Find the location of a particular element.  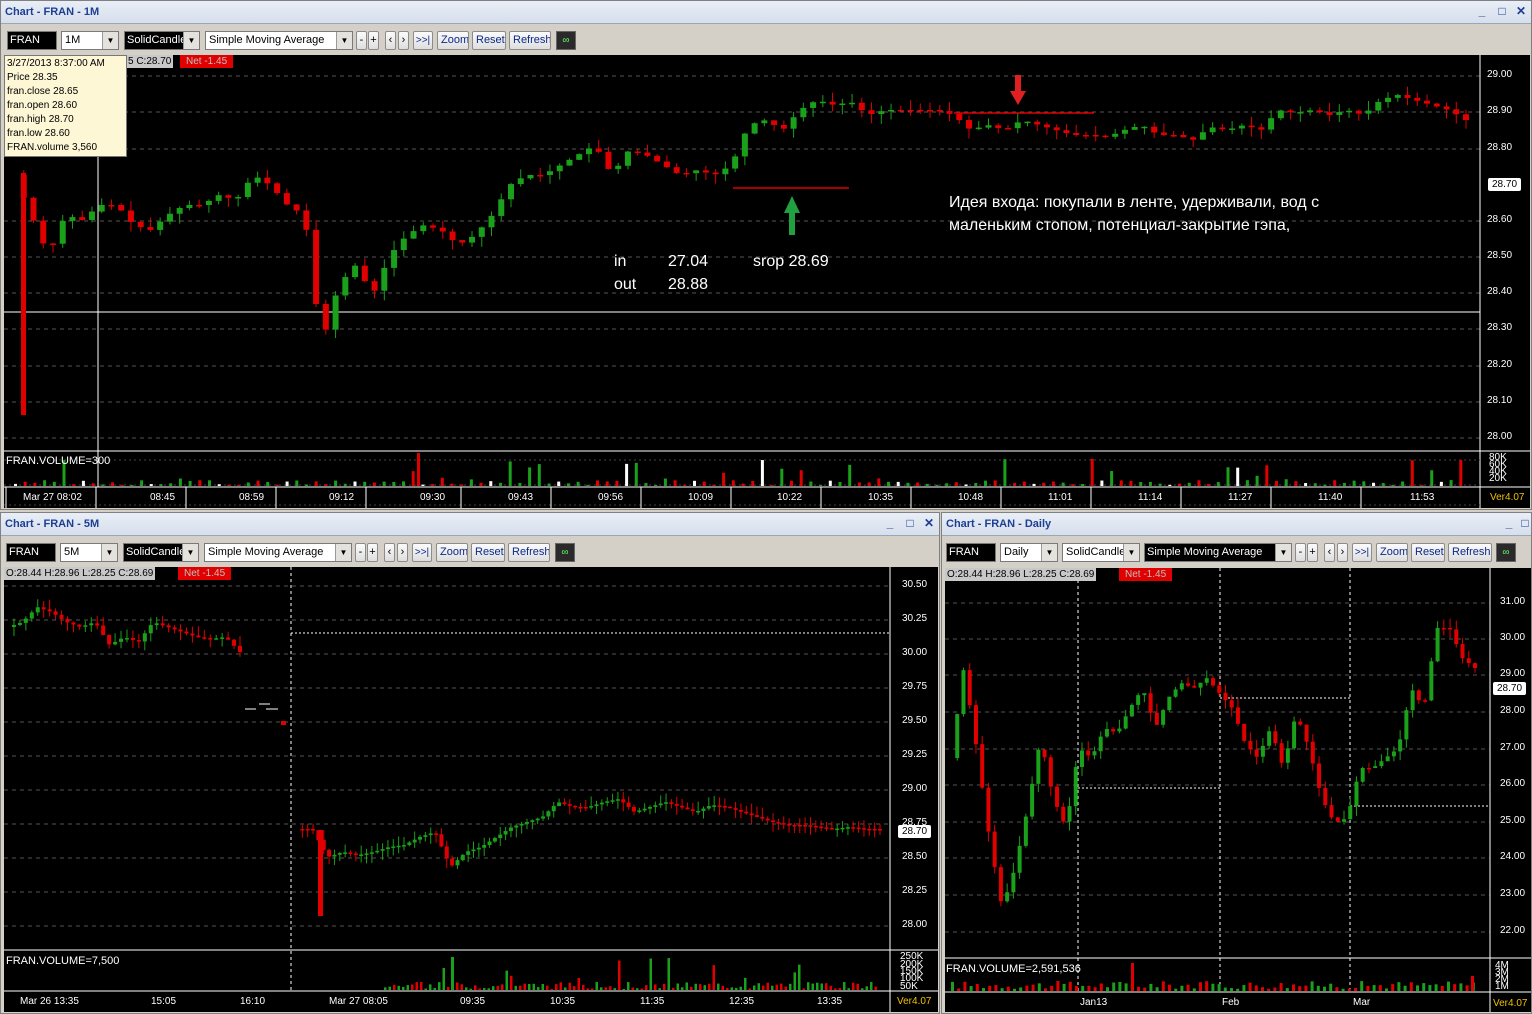

time-label: Jan13 is located at coordinates (1094, 1002).